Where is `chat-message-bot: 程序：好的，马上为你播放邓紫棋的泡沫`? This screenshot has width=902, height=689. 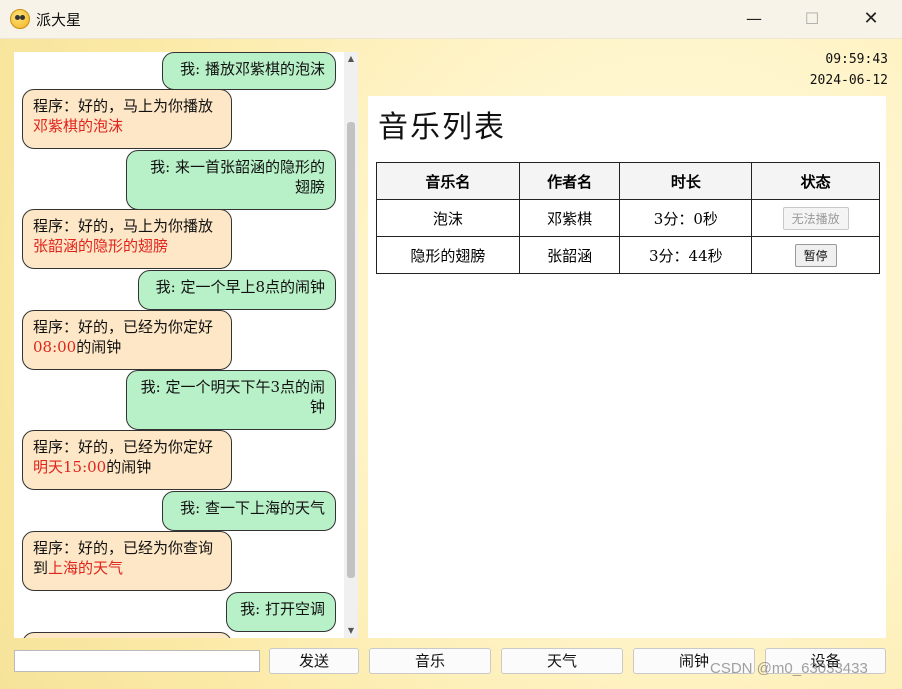
chat-message-bot: 程序：好的，马上为你播放邓紫棋的泡沫 is located at coordinates (127, 119).